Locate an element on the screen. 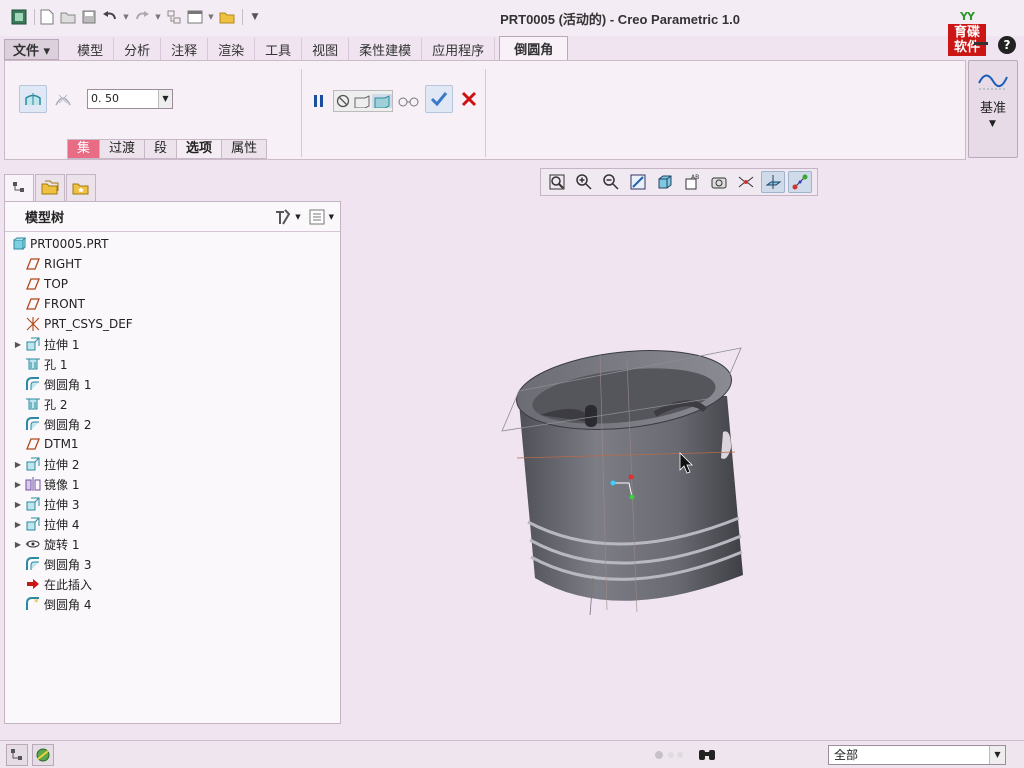 The width and height of the screenshot is (1024, 768). tree-node: ▶ 拉伸 2 is located at coordinates (172, 464).